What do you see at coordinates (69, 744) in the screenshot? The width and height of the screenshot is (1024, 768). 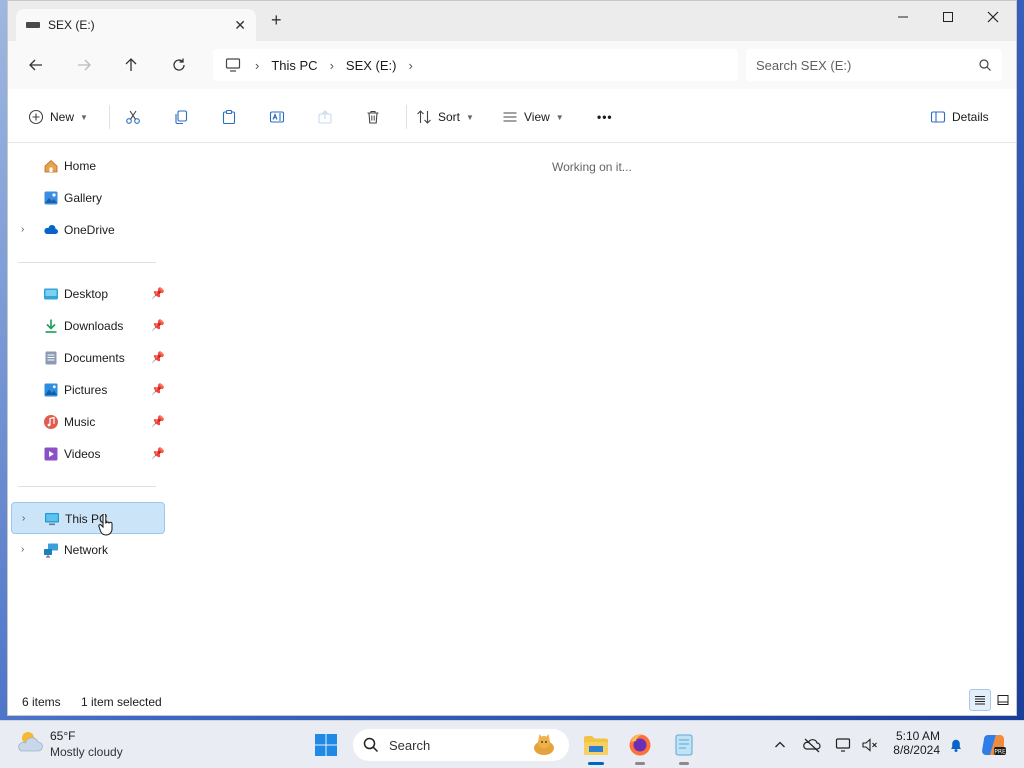 I see `weather-widget: 65°F Mostly cloudy` at bounding box center [69, 744].